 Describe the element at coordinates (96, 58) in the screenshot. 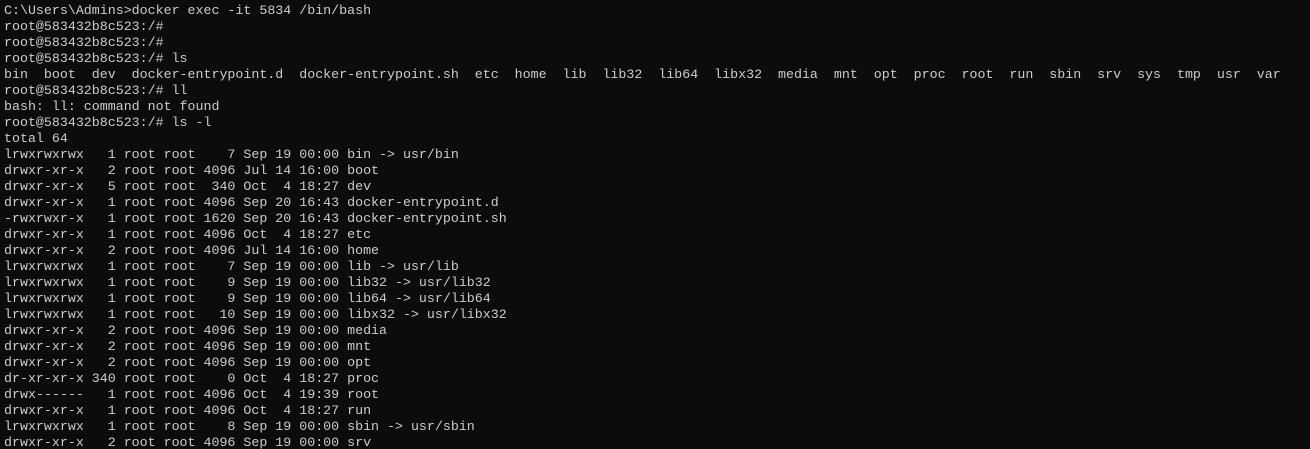

I see `command-line: root@583432b8c523:/# ls` at that location.